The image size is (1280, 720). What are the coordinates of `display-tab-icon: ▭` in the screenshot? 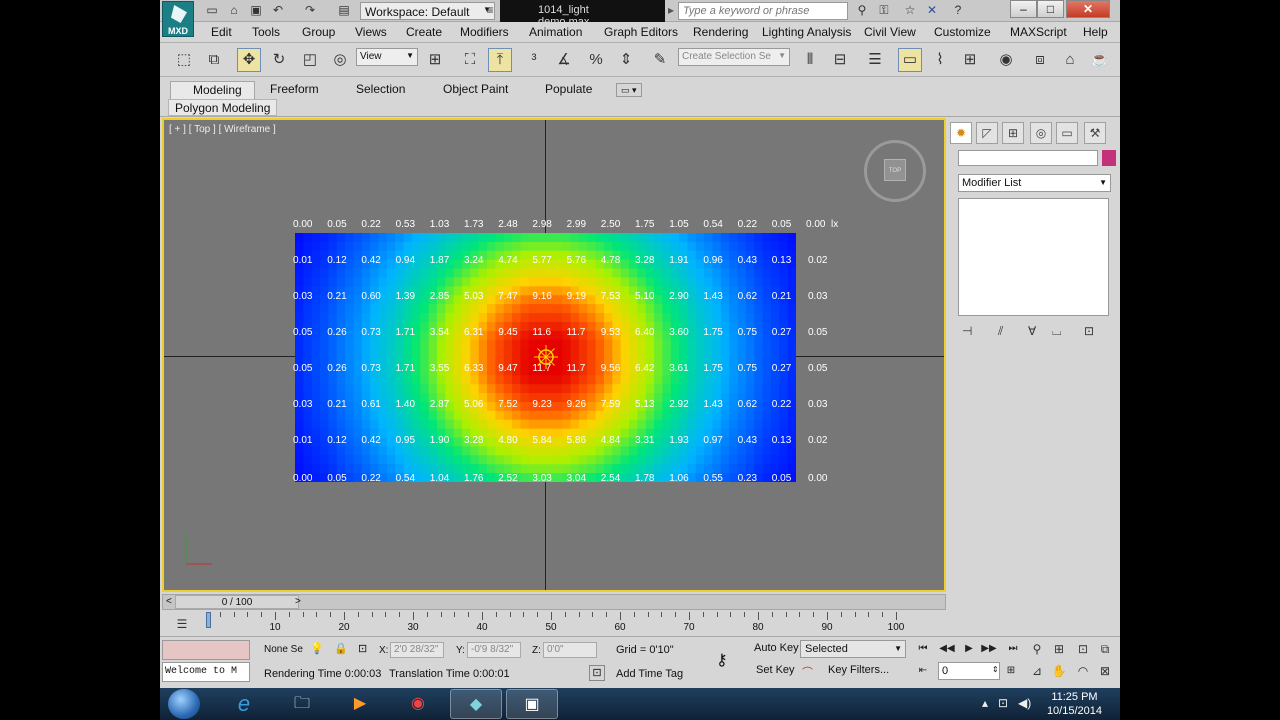 It's located at (1067, 133).